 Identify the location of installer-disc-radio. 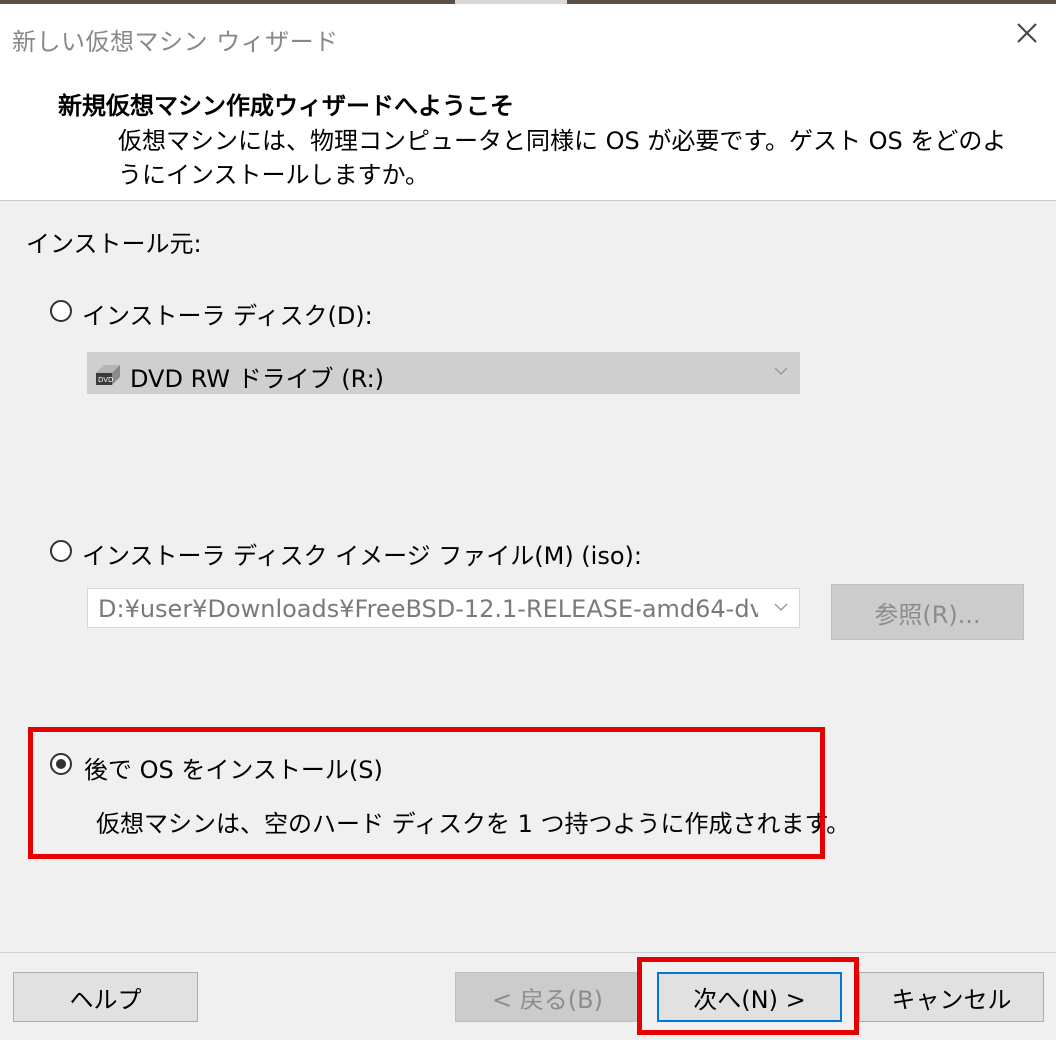
(61, 311).